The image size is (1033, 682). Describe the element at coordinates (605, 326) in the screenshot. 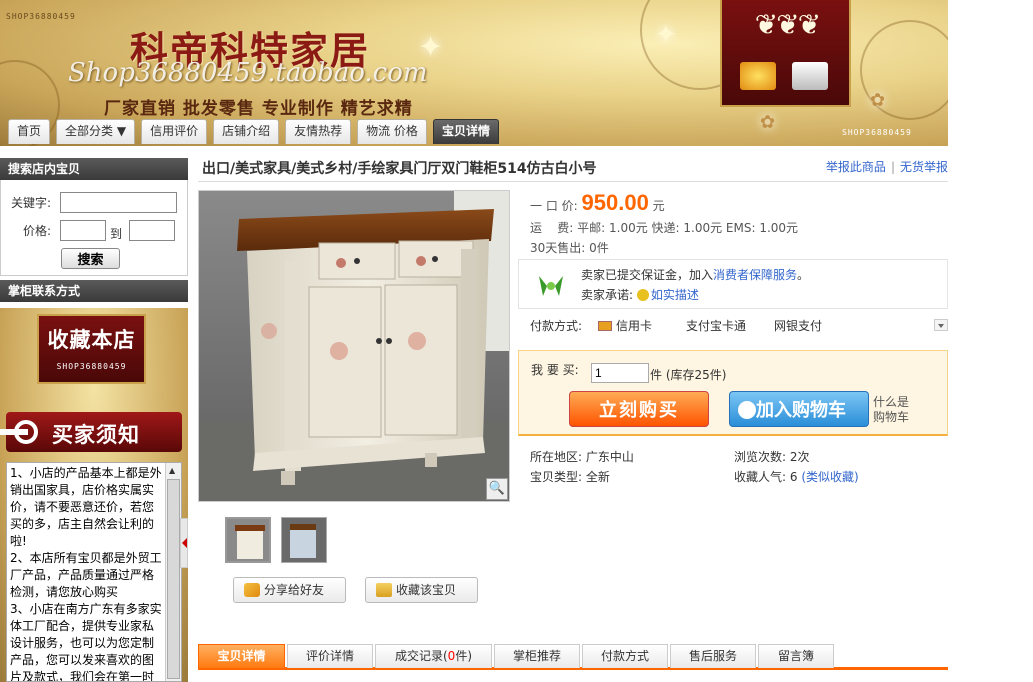

I see `credit-card-icon` at that location.